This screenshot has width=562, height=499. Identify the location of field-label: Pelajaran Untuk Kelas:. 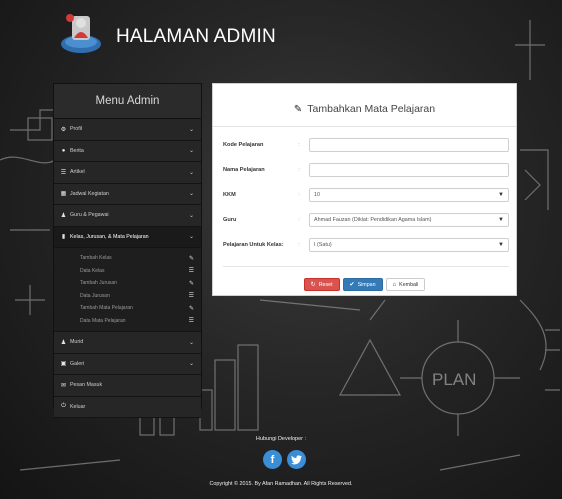
(253, 245).